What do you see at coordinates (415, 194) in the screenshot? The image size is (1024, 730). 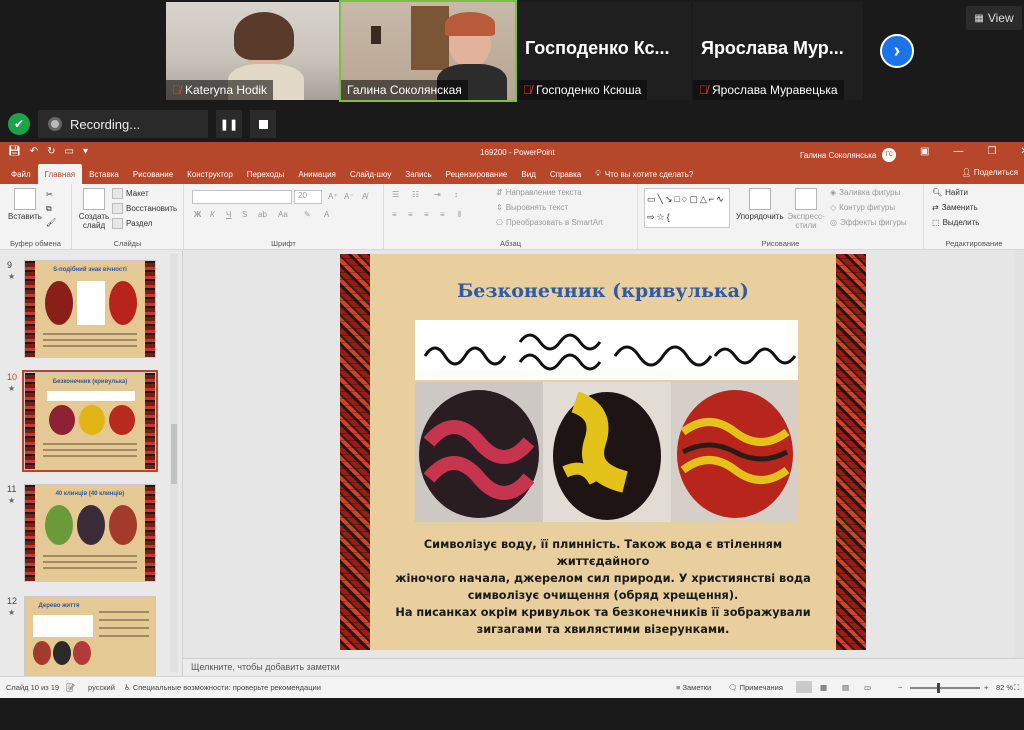 I see `numbering-icon: ☷` at bounding box center [415, 194].